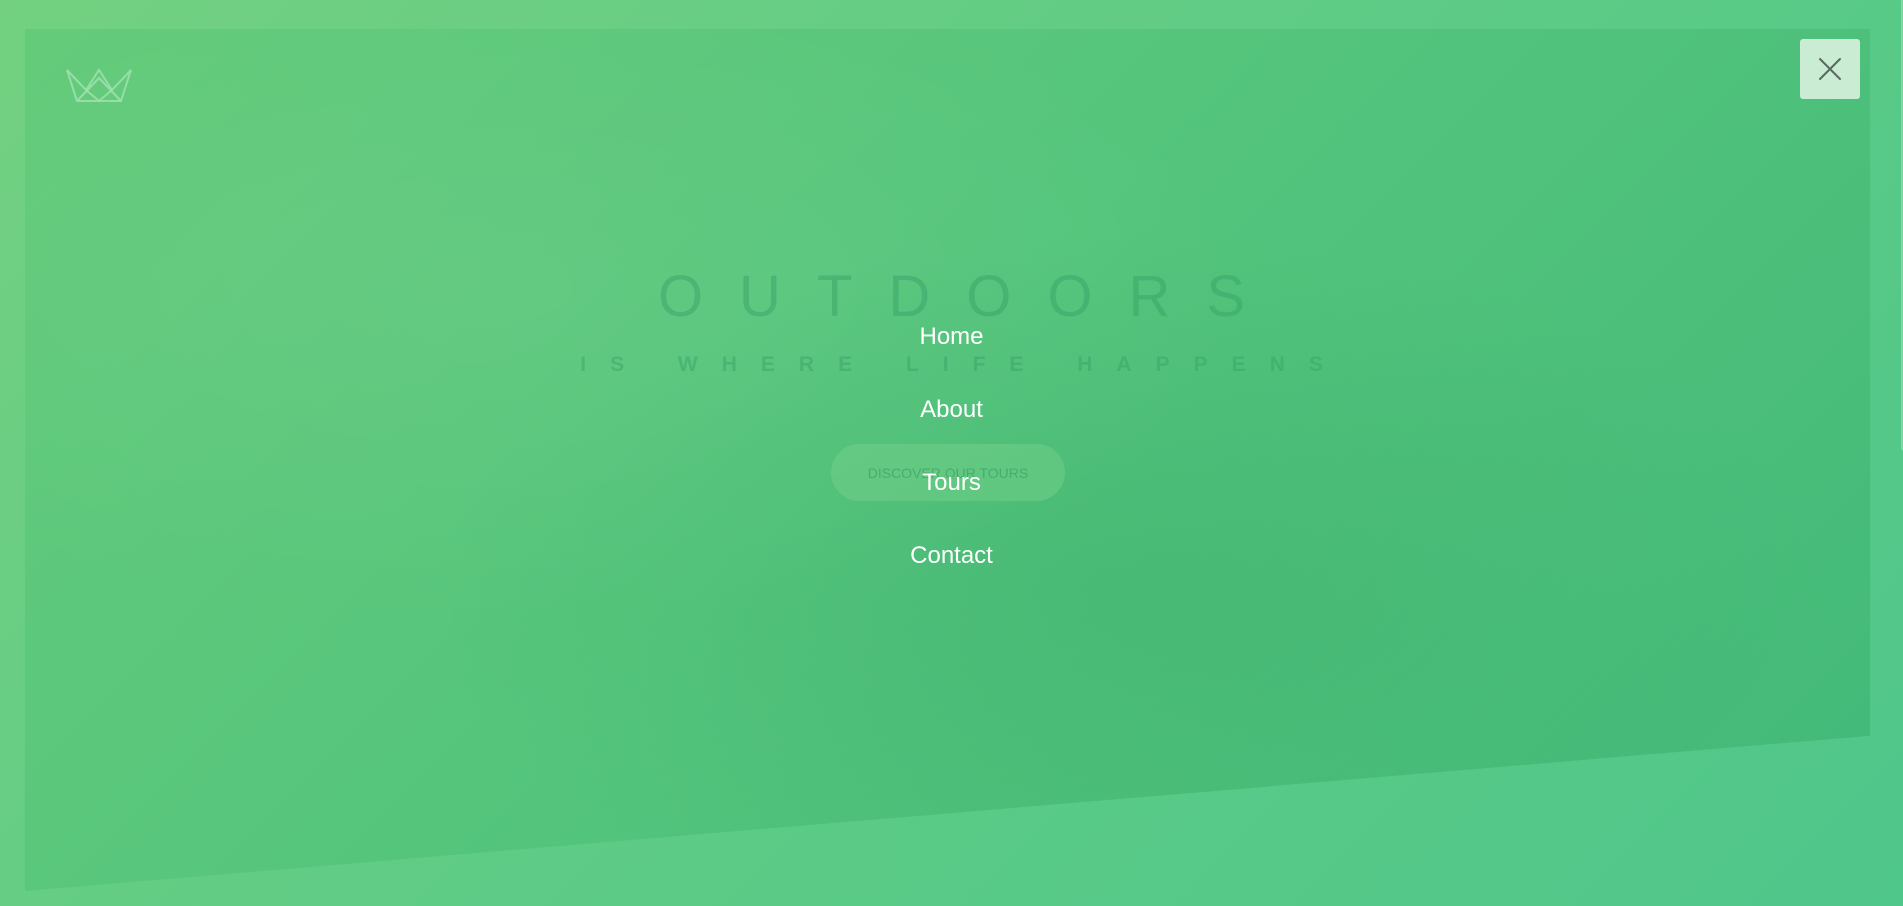 The image size is (1903, 906). I want to click on nav-link-contact: Contact, so click(951, 556).